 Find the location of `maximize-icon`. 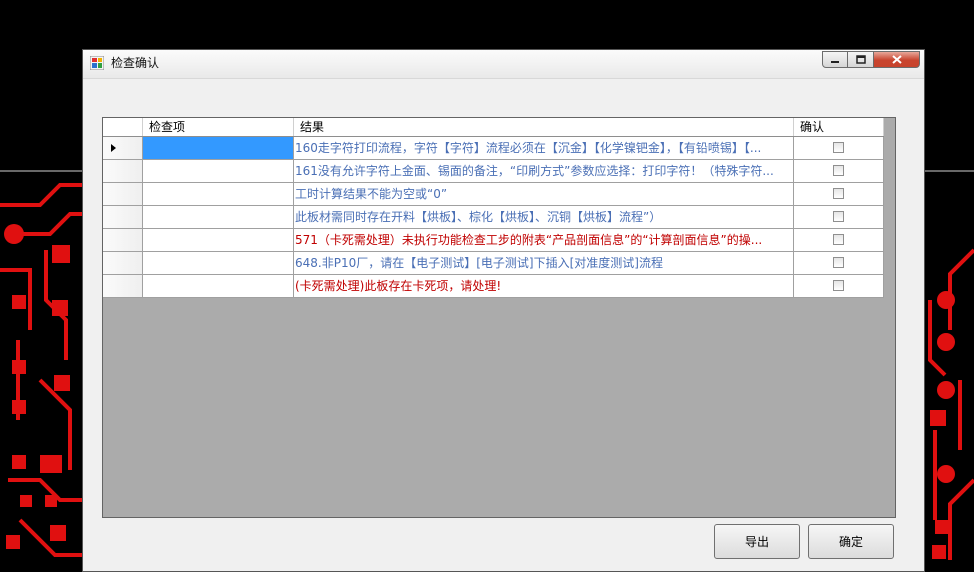

maximize-icon is located at coordinates (860, 59).